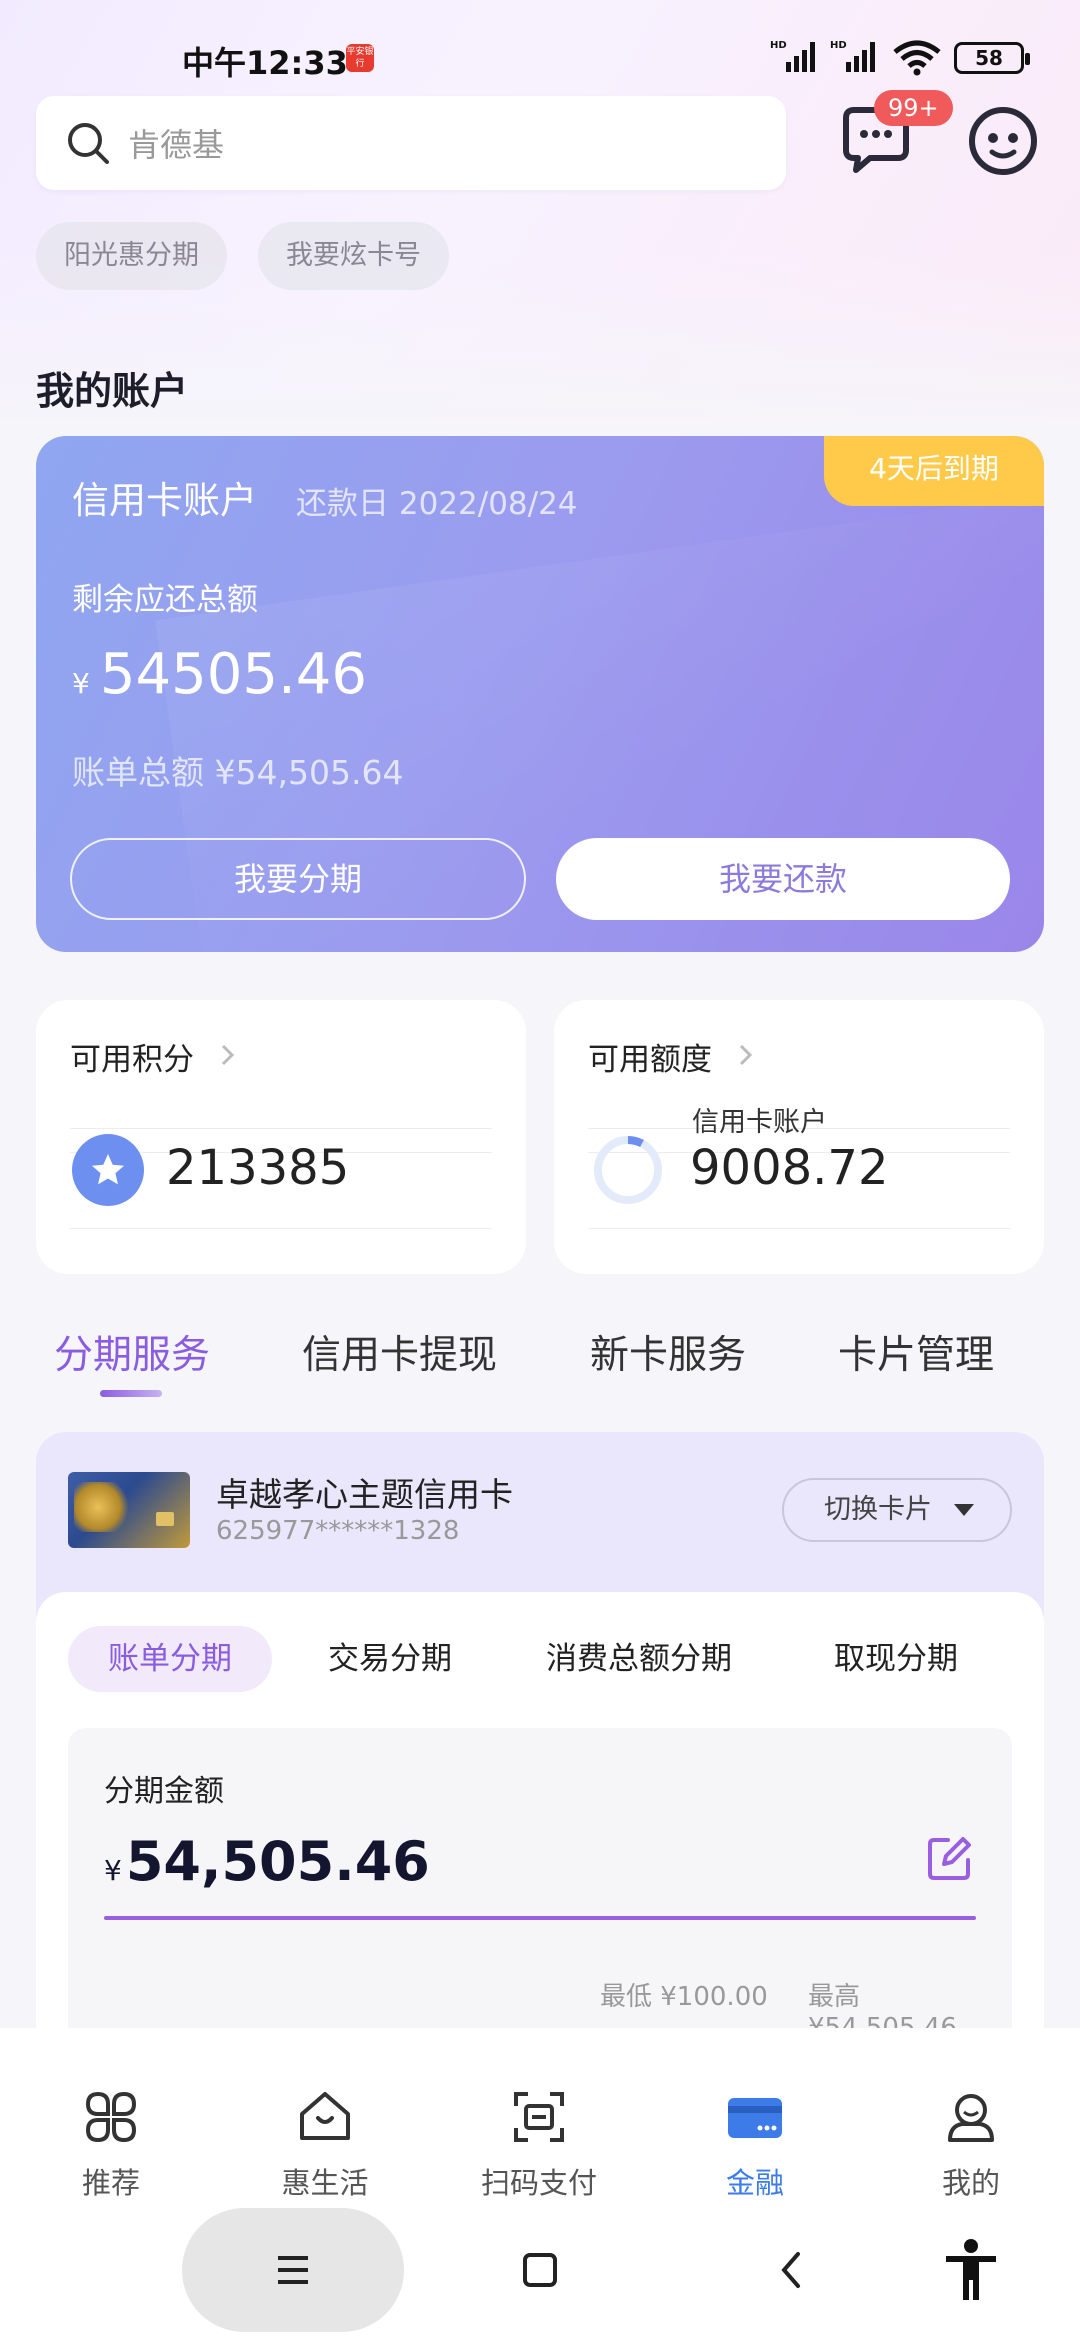  What do you see at coordinates (916, 1352) in the screenshot?
I see `tab-card-management: 卡片管理` at bounding box center [916, 1352].